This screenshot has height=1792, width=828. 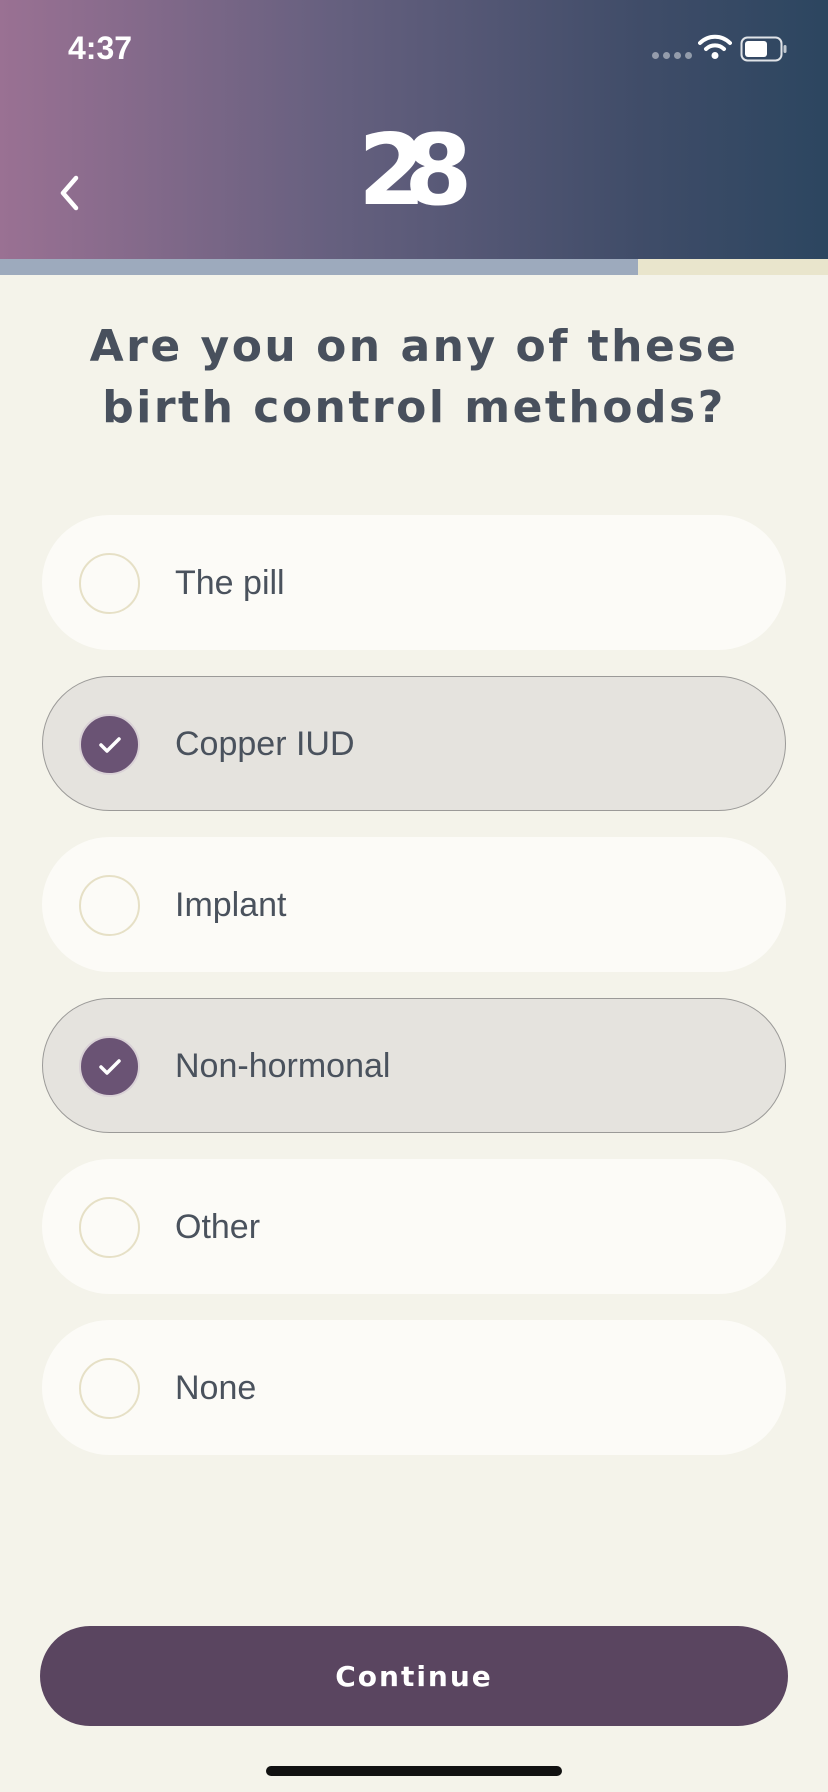 I want to click on home-indicator, so click(x=414, y=1771).